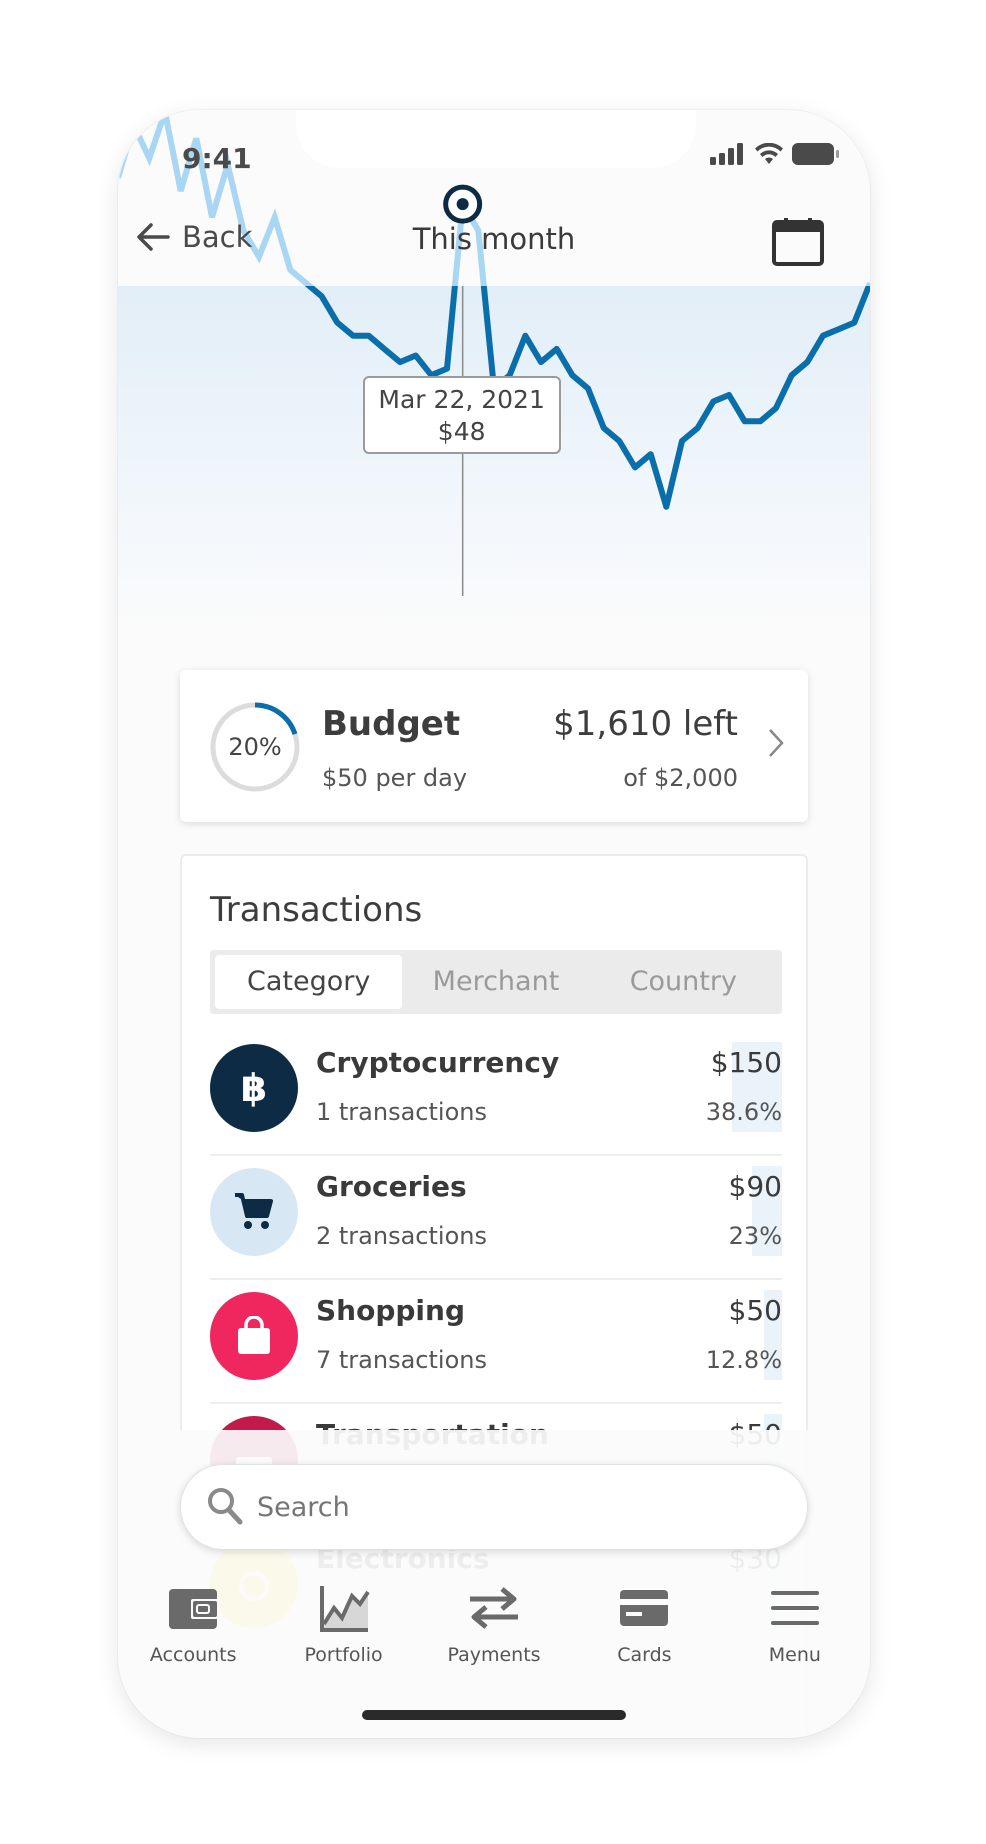 This screenshot has height=1844, width=986. I want to click on tab-accounts: Accounts, so click(193, 1630).